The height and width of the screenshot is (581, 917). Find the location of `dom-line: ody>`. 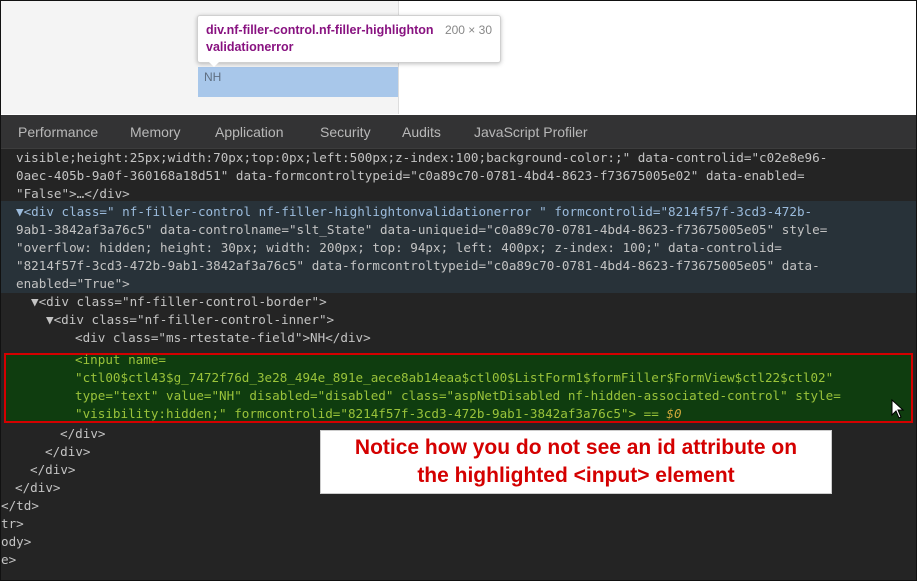

dom-line: ody> is located at coordinates (16, 542).